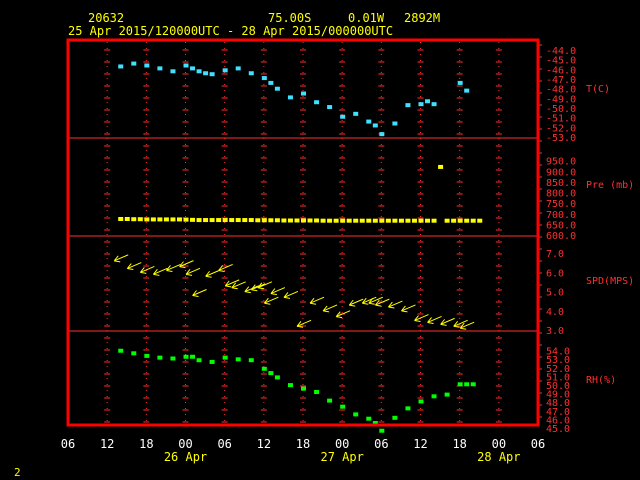 The height and width of the screenshot is (480, 640). Describe the element at coordinates (289, 18) in the screenshot. I see `station-lat: 75.00S` at that location.